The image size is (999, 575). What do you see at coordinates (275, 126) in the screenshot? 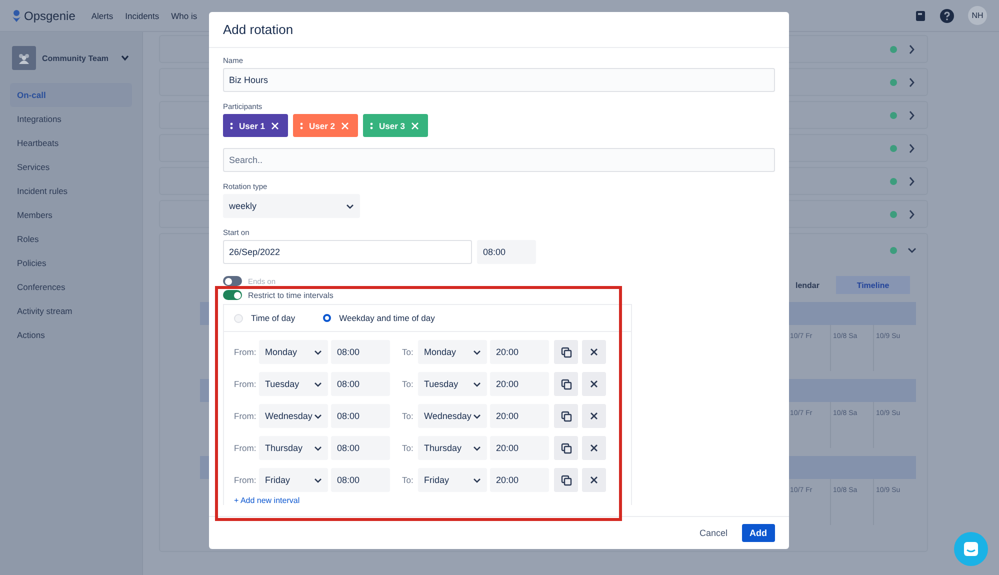
I see `remove-icon` at bounding box center [275, 126].